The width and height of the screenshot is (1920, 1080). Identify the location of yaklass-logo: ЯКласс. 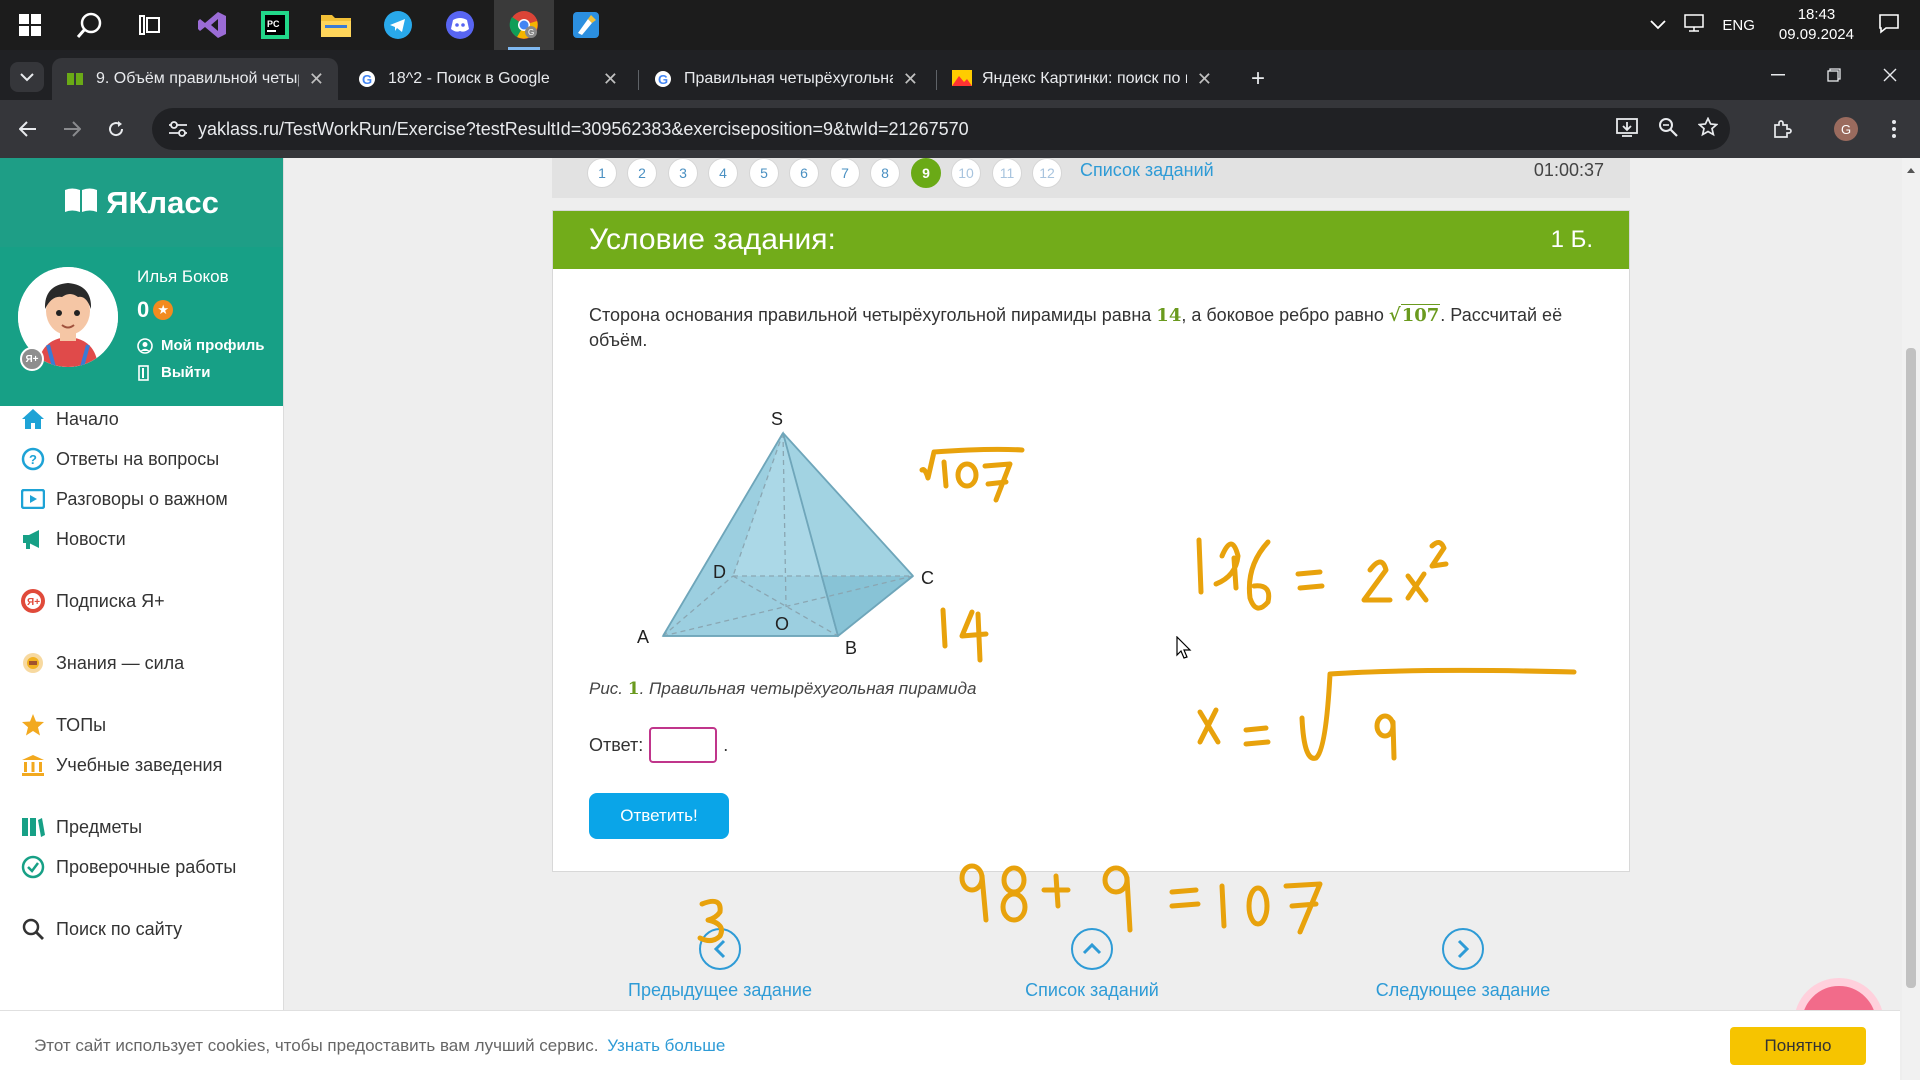
(141, 202).